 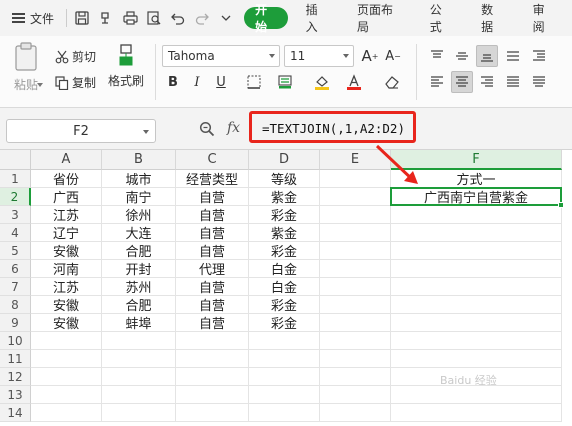 I want to click on cell-e1, so click(x=355, y=179).